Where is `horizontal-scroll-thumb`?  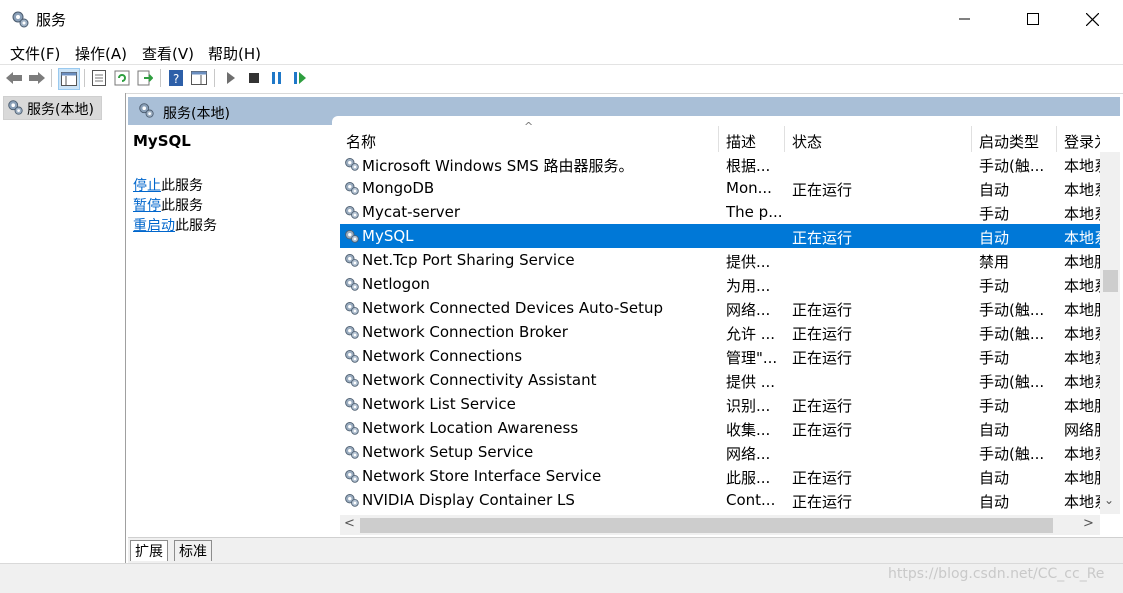 horizontal-scroll-thumb is located at coordinates (706, 525).